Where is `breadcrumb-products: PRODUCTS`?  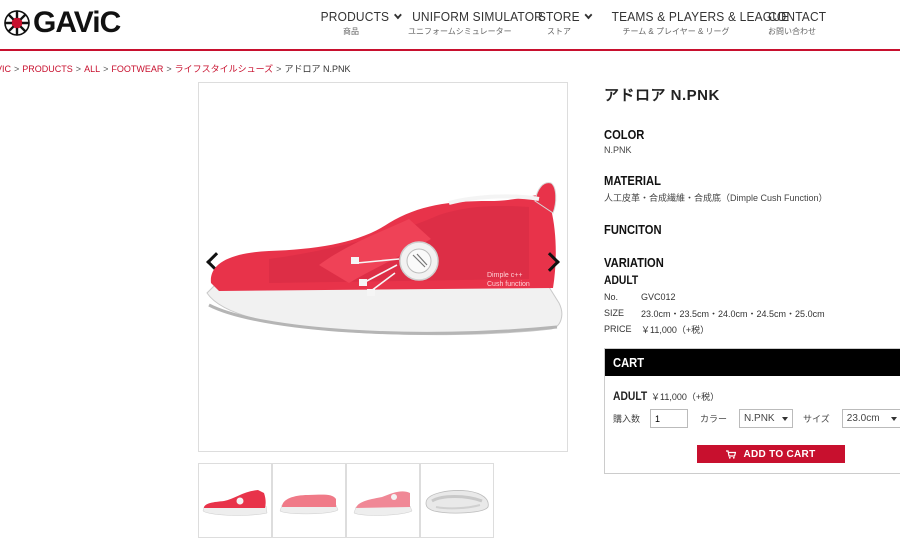
breadcrumb-products: PRODUCTS is located at coordinates (47, 69).